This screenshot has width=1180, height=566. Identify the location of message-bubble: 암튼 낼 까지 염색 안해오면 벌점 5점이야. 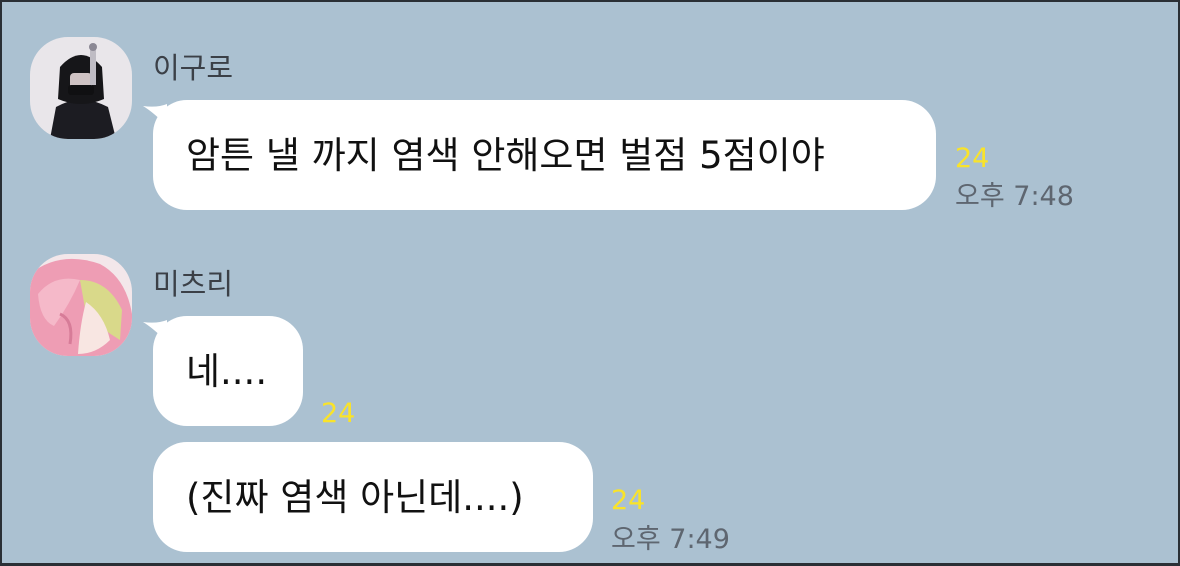
(544, 155).